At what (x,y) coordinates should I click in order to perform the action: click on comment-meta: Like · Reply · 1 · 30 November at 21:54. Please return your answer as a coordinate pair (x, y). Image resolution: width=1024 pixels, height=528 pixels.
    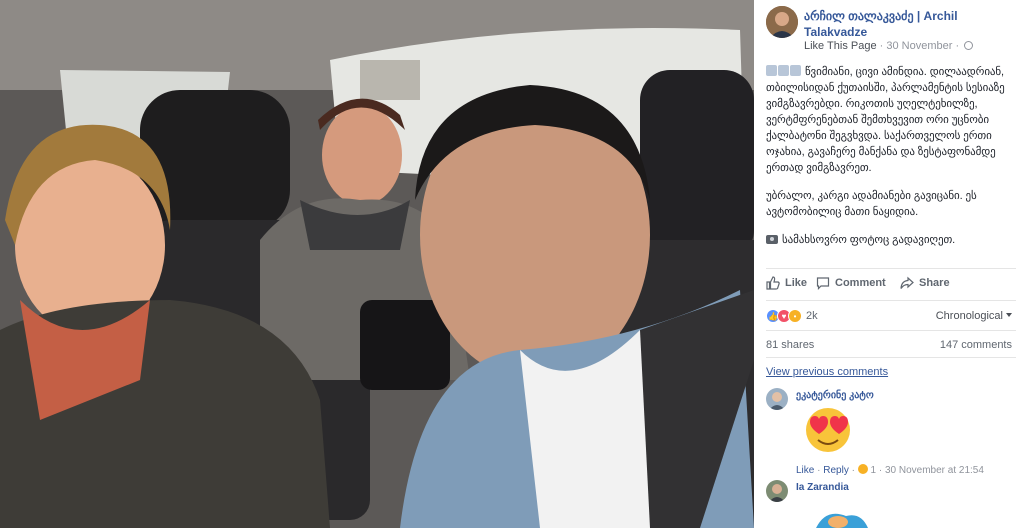
    Looking at the image, I should click on (890, 470).